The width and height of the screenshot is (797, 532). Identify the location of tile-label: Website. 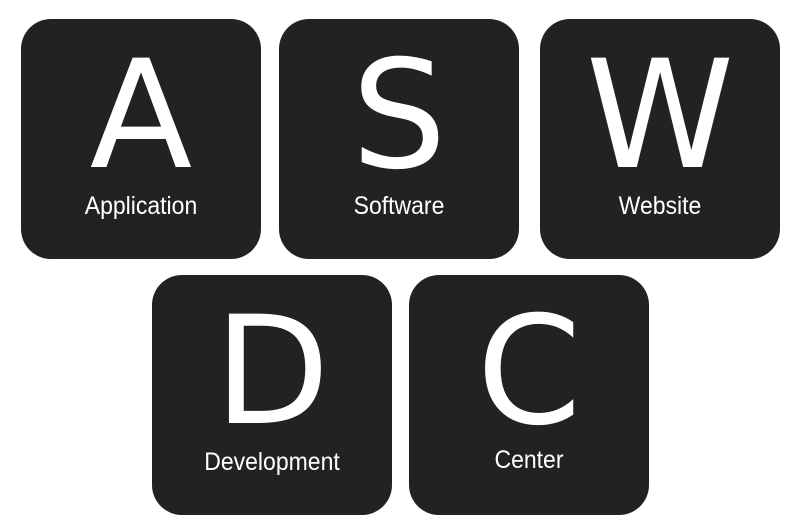
(660, 206).